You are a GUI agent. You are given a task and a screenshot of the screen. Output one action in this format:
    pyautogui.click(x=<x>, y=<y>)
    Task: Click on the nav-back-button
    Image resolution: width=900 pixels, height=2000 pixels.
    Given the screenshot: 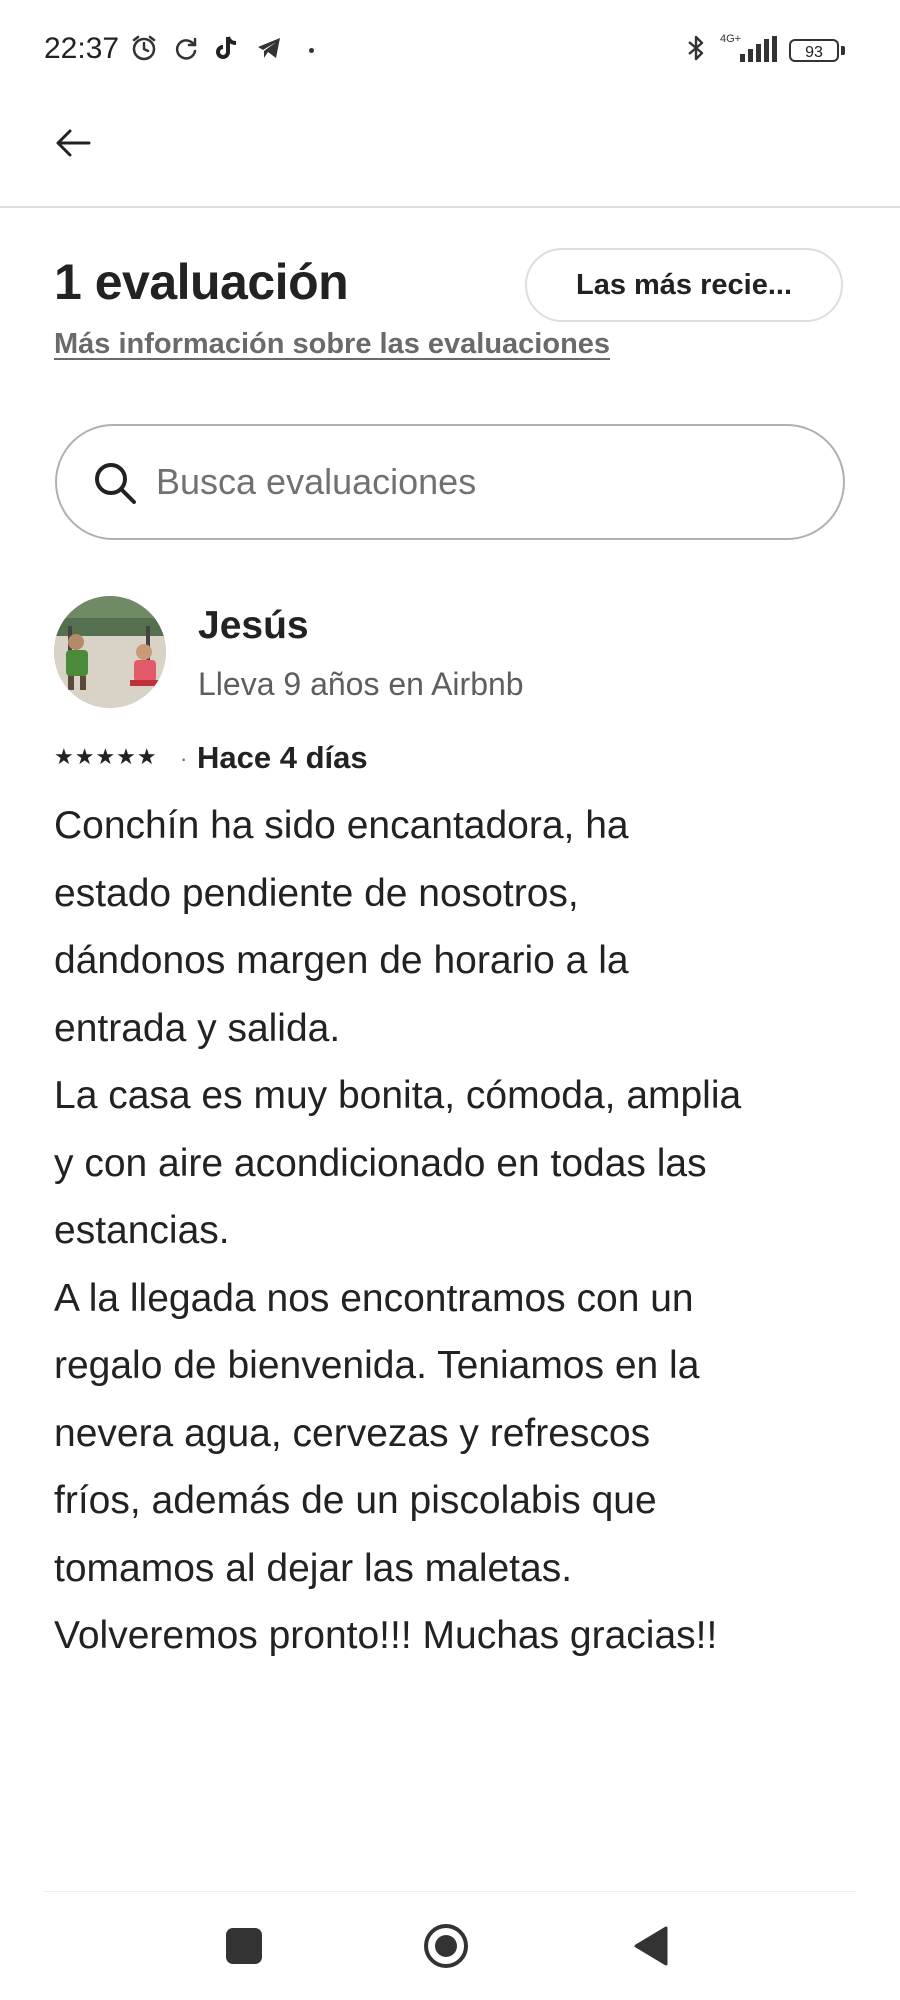 What is the action you would take?
    pyautogui.click(x=651, y=1946)
    